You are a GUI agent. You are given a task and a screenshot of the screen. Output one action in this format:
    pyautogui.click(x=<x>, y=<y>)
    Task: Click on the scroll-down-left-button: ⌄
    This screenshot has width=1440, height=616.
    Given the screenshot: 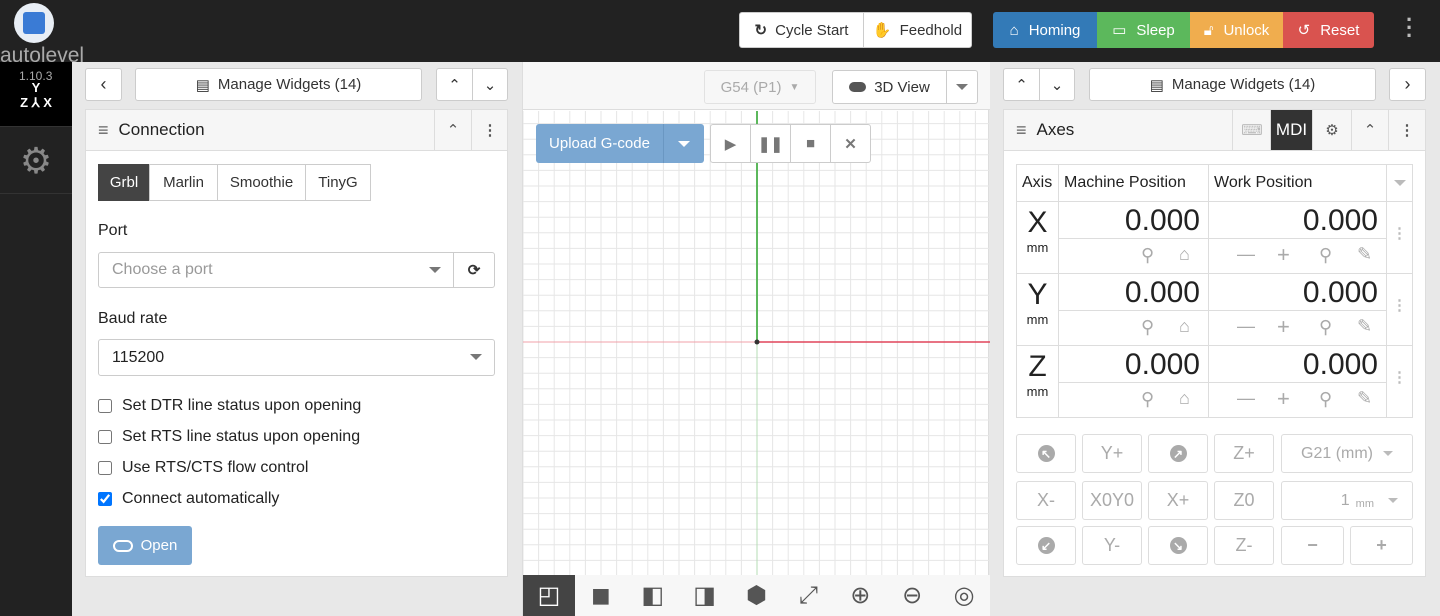 What is the action you would take?
    pyautogui.click(x=490, y=84)
    